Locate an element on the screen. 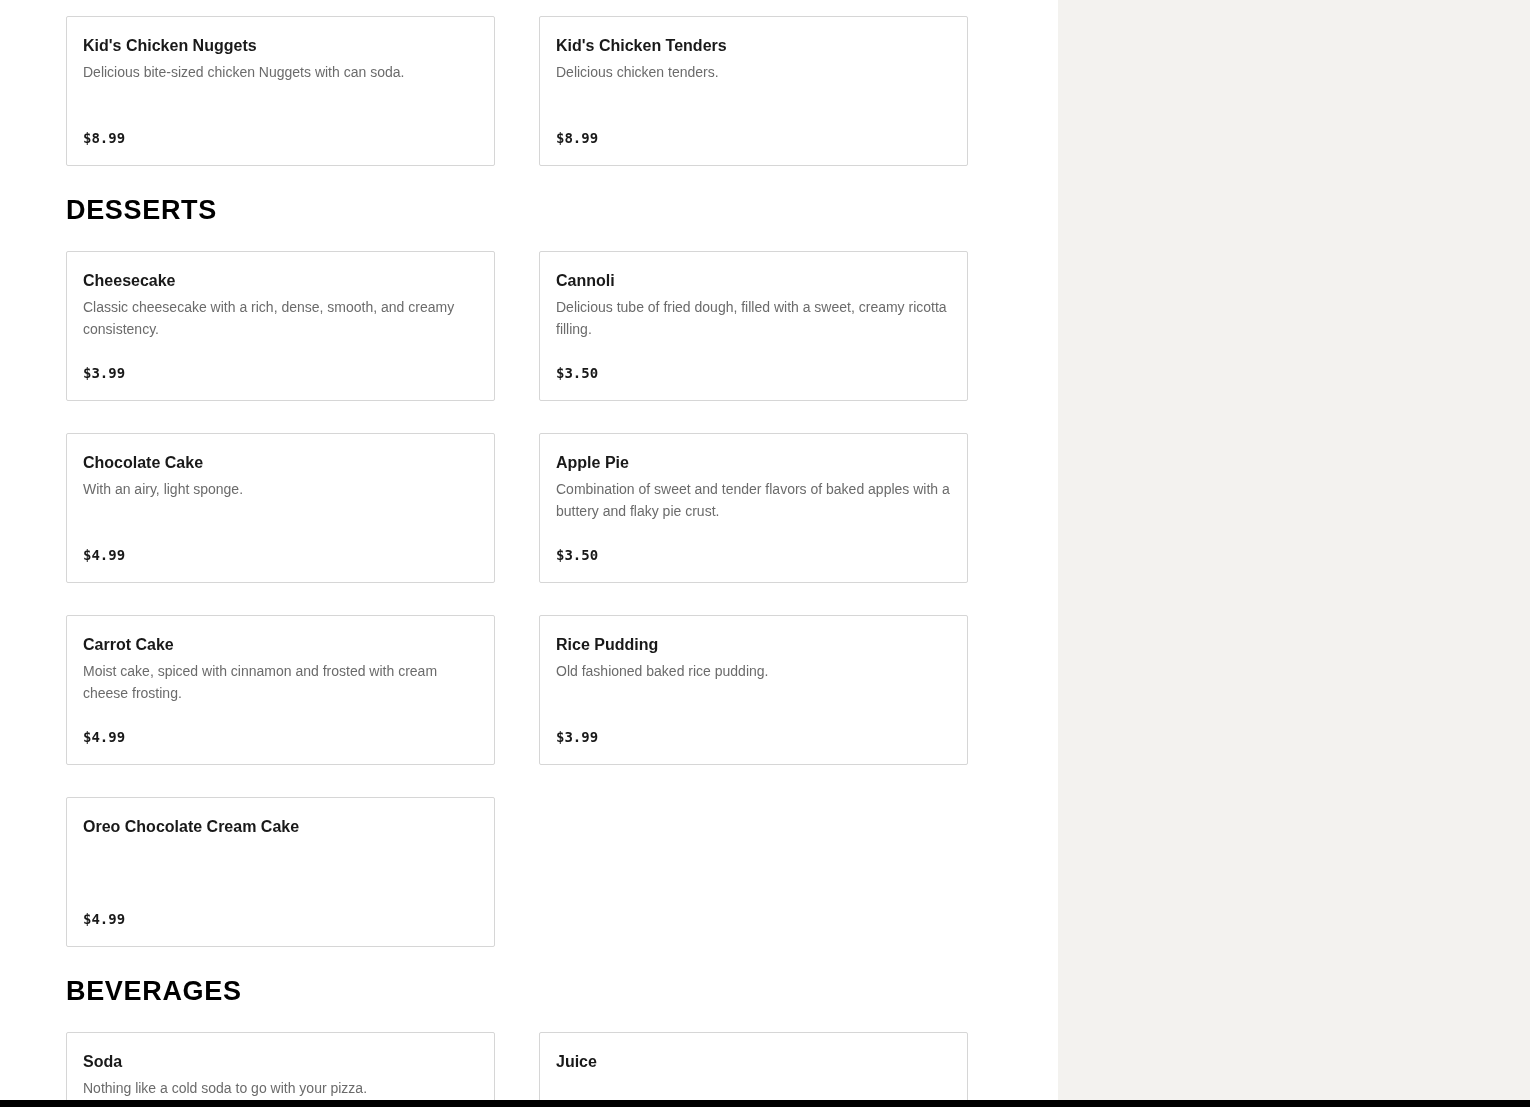 The image size is (1530, 1107). menu-item-card: Kid's Chicken Nuggets Delicious bite-sized chicken Nuggets with can soda. $8.99 is located at coordinates (280, 91).